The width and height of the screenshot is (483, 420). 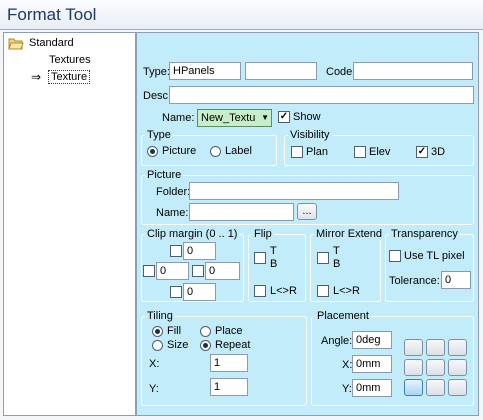 I want to click on window-title: Format Tool, so click(x=241, y=15).